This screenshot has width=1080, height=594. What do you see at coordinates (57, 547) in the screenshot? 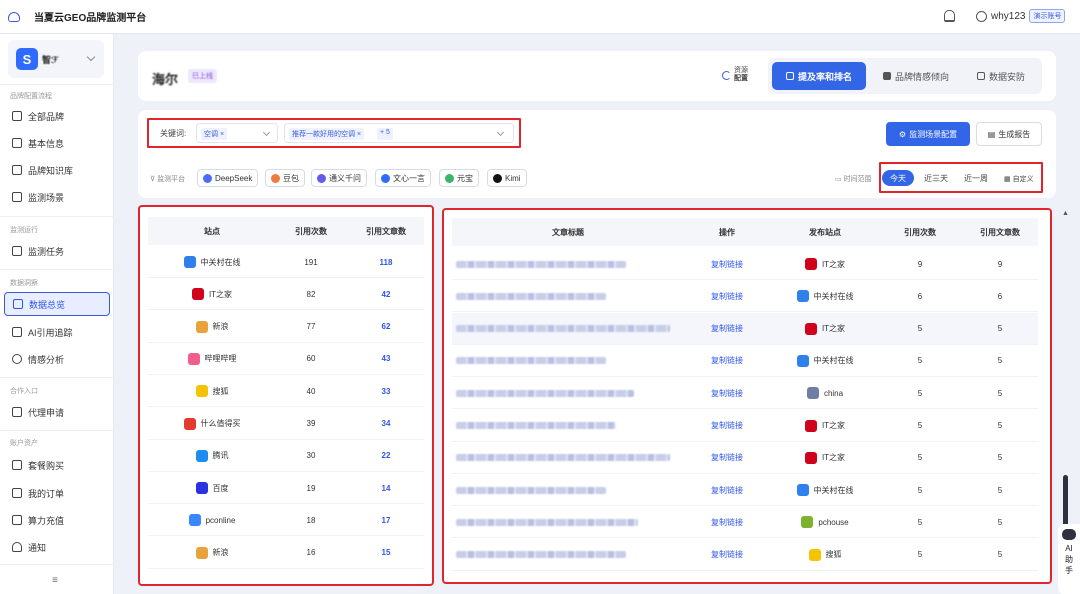
I see `sidebar-item-notifications: 通知` at bounding box center [57, 547].